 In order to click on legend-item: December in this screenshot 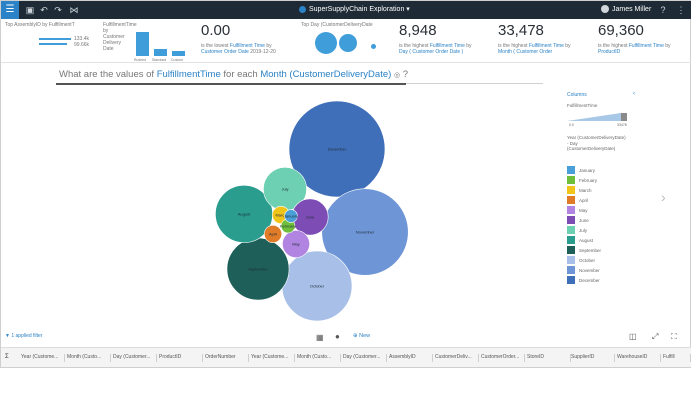, I will do `click(584, 280)`.